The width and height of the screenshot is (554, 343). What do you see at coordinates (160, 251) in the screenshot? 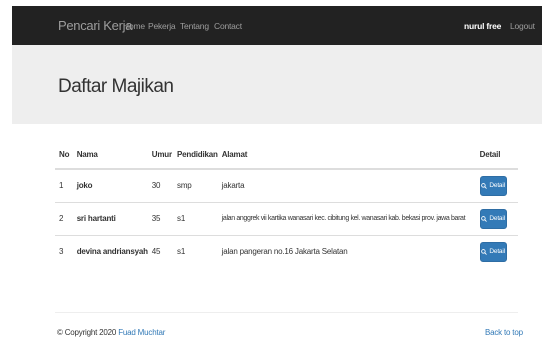
I see `cell-umur: 45` at bounding box center [160, 251].